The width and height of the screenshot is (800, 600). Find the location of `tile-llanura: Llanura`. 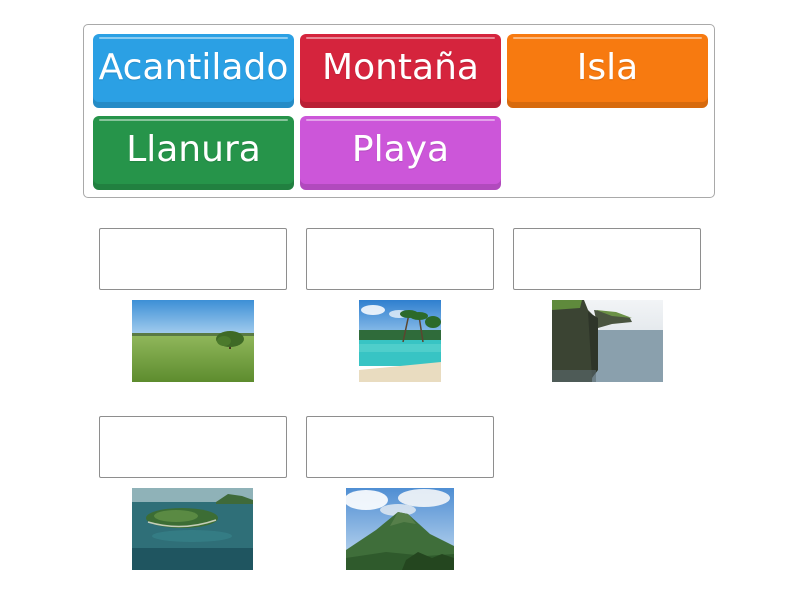

tile-llanura: Llanura is located at coordinates (193, 153).